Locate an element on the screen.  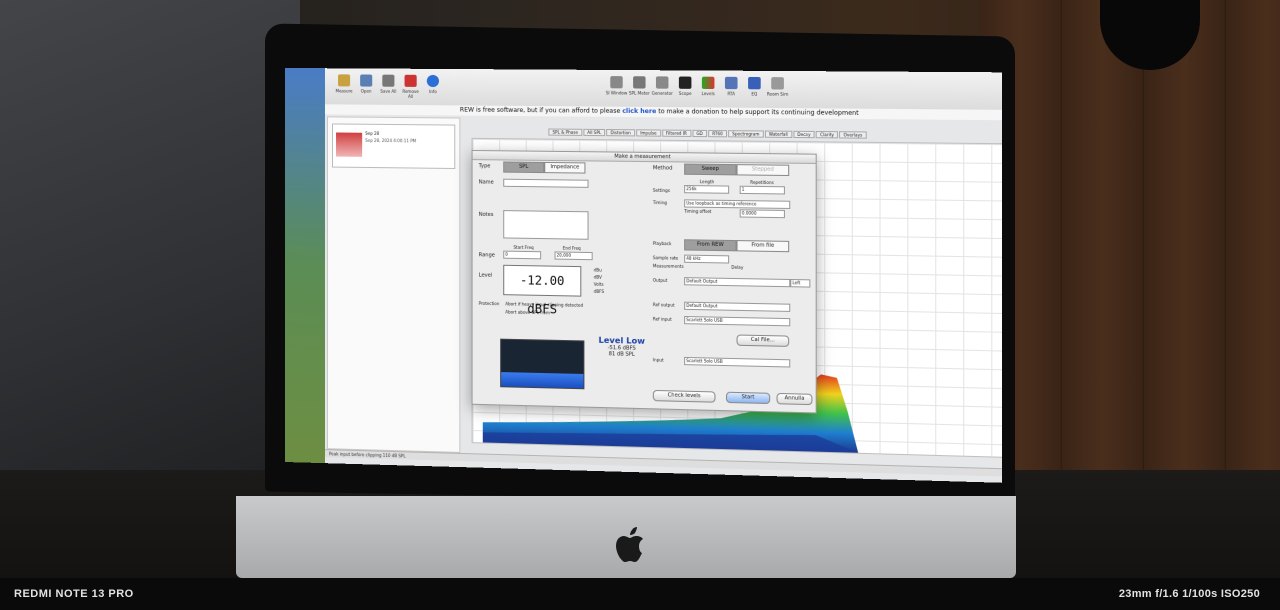
type-spl-button: SPL is located at coordinates (524, 167).